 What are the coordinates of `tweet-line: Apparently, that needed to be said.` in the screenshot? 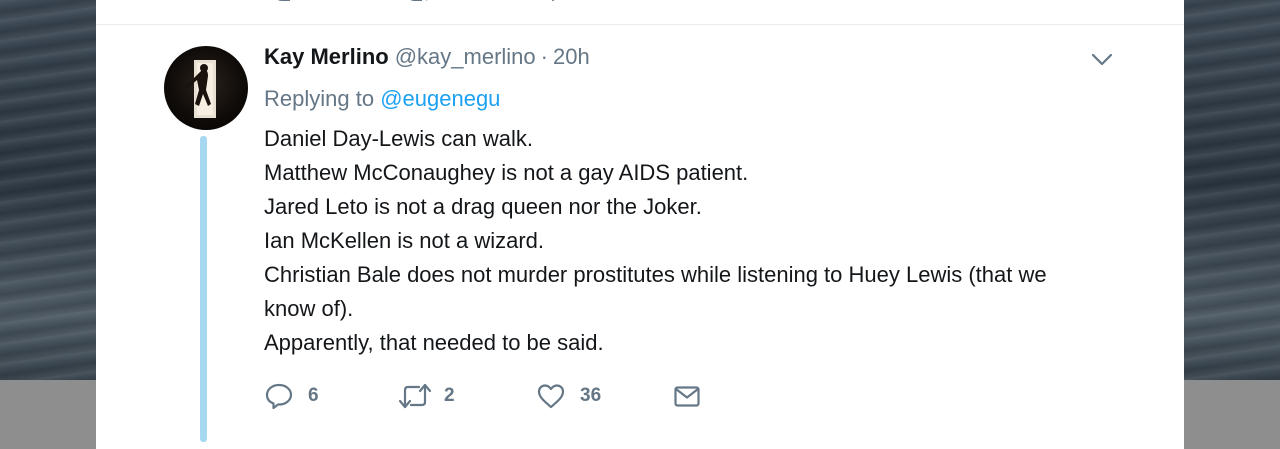 It's located at (434, 342).